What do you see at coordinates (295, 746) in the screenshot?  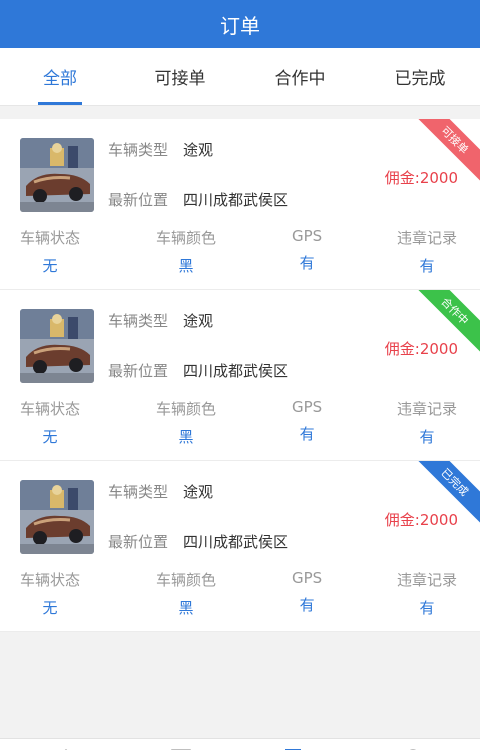 I see `orders-icon` at bounding box center [295, 746].